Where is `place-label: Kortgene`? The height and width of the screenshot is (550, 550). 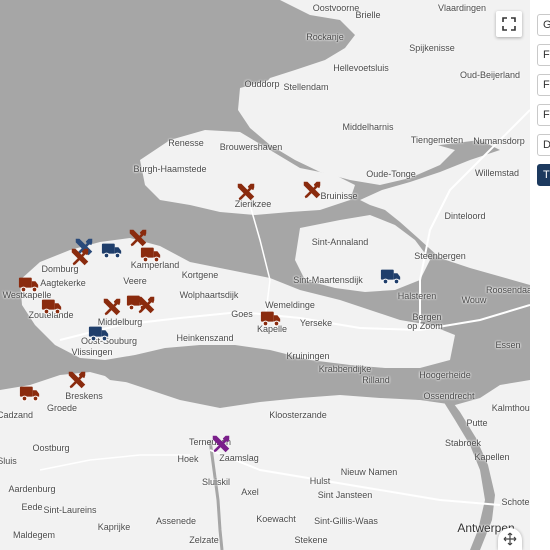
place-label: Kortgene is located at coordinates (200, 275).